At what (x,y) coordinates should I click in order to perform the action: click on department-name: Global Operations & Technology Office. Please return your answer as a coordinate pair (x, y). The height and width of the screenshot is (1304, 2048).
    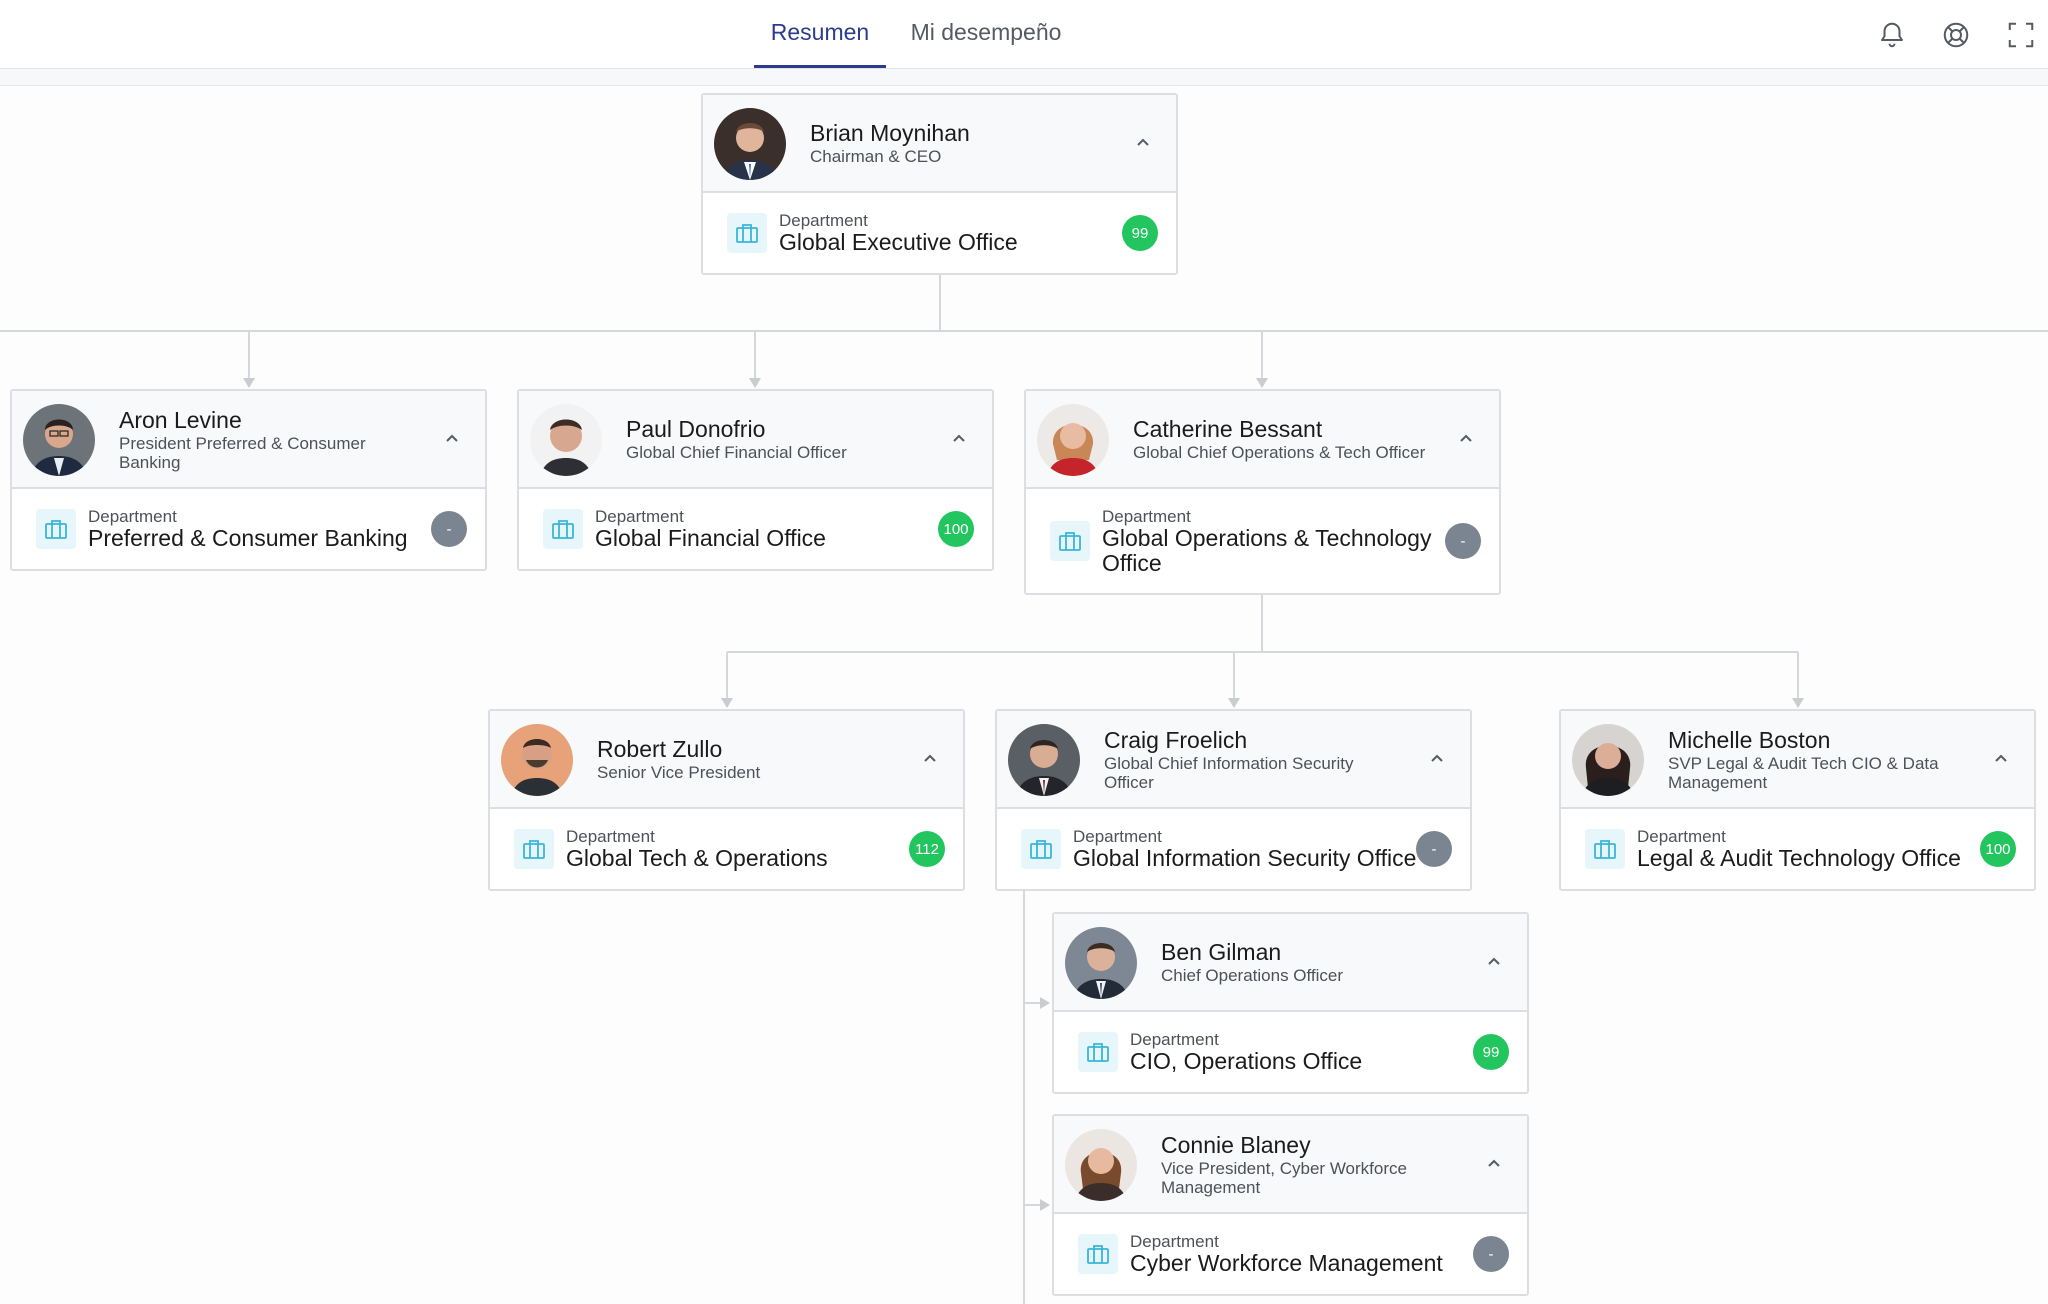
    Looking at the image, I should click on (1267, 550).